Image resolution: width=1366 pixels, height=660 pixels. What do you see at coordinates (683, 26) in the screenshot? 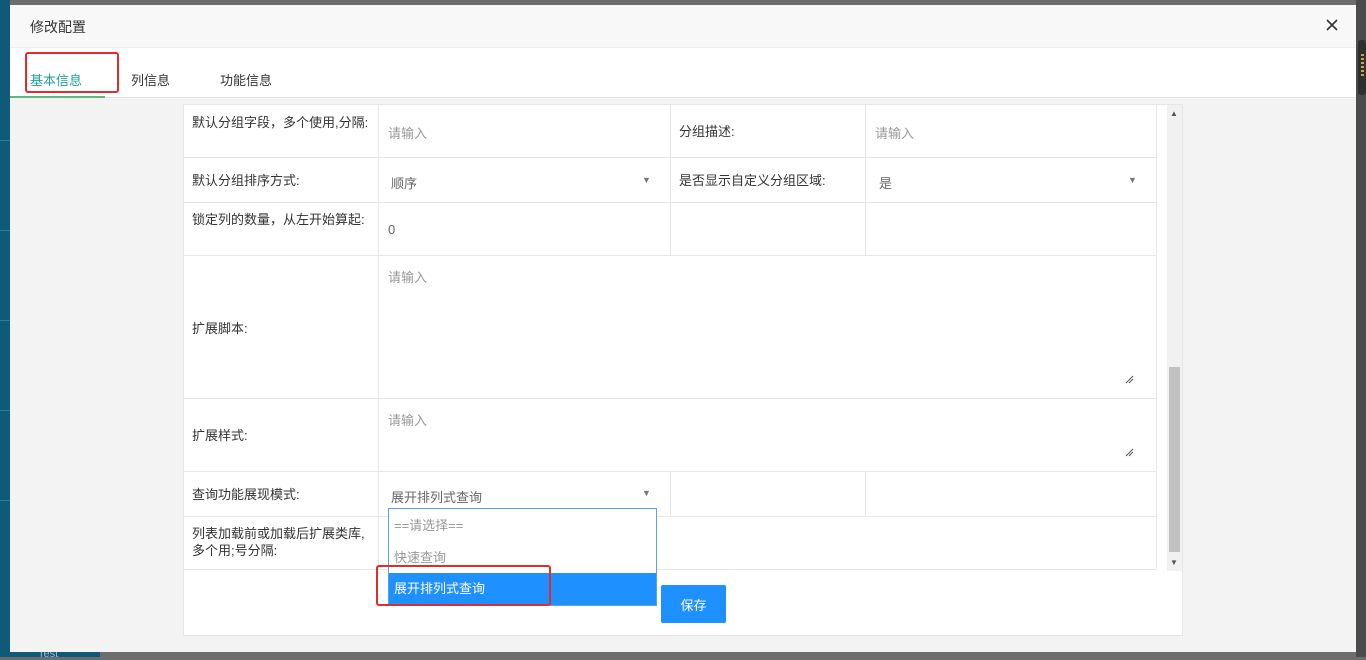
I see `dialog-header: 修改配置` at bounding box center [683, 26].